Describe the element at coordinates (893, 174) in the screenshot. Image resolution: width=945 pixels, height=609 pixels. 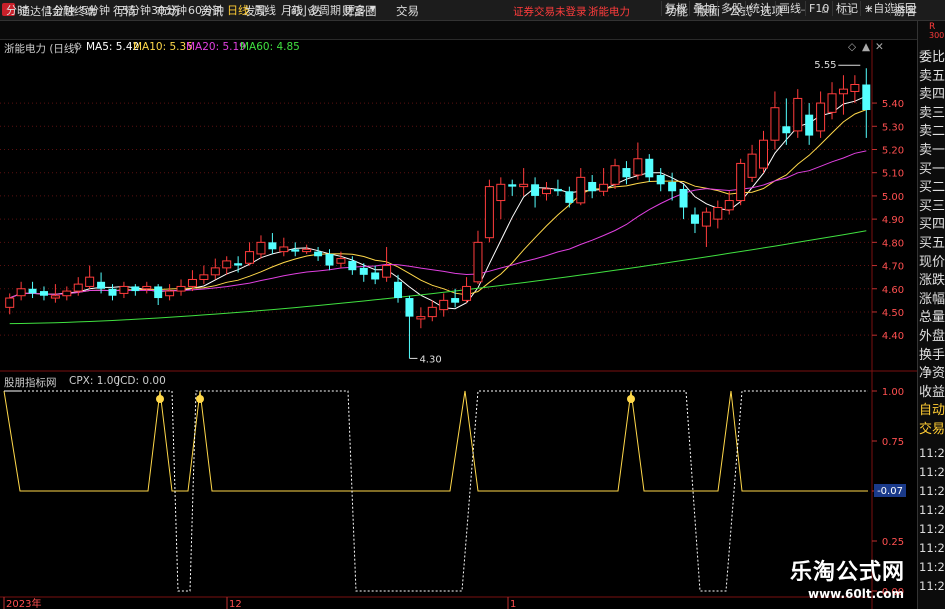
I see `price-tick-label: 5.10` at that location.